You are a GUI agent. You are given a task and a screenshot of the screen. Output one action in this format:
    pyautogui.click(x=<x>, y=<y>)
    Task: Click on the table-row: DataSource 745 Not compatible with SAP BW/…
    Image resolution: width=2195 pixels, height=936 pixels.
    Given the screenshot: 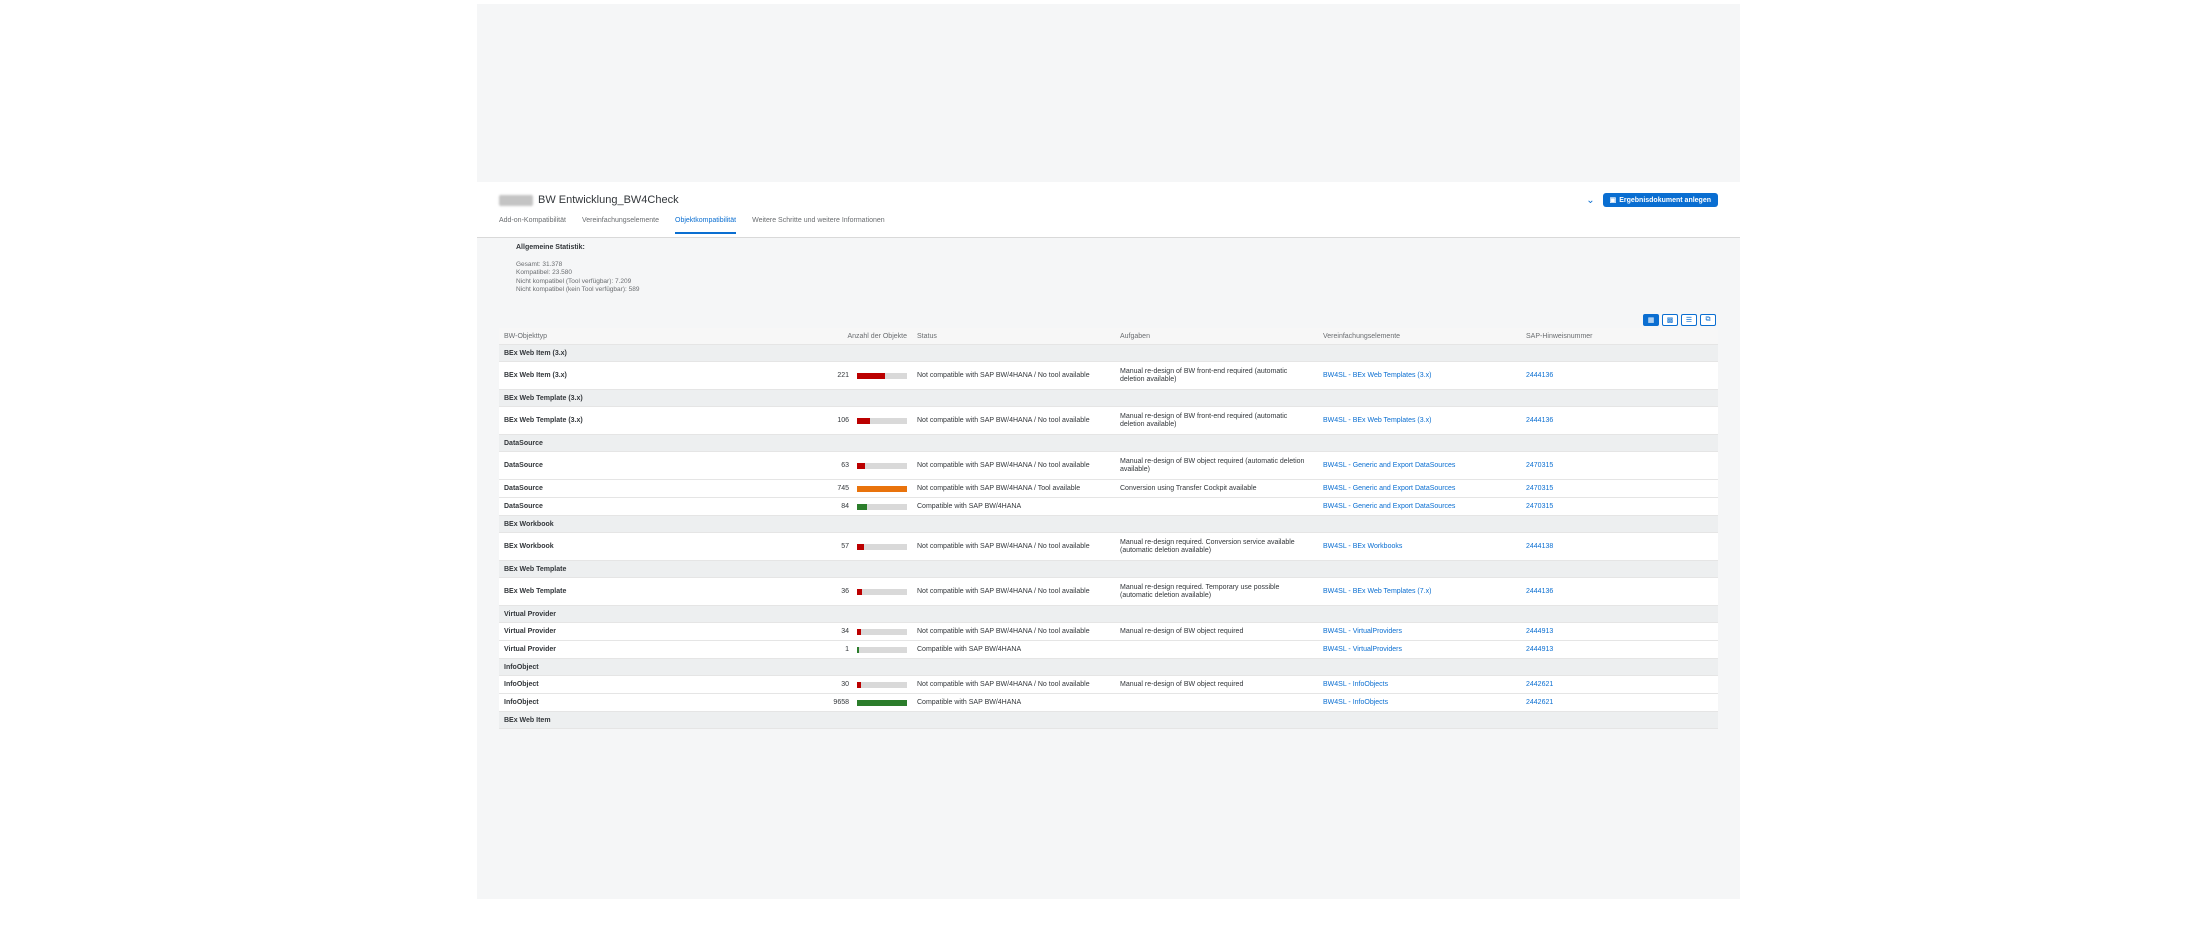 What is the action you would take?
    pyautogui.click(x=1108, y=488)
    